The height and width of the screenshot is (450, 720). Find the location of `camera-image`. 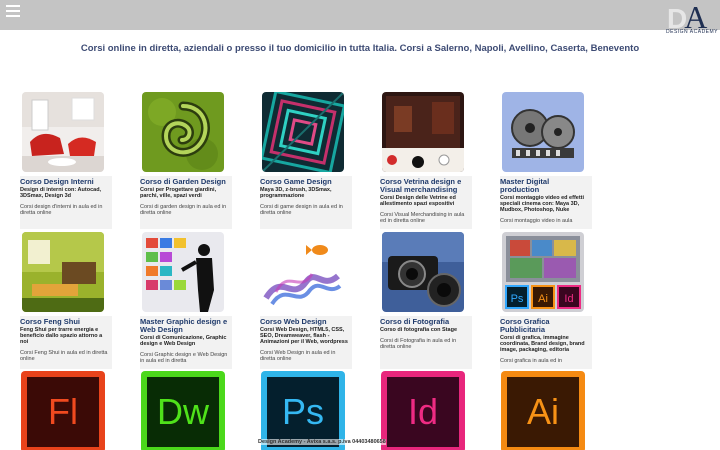

camera-image is located at coordinates (423, 272).